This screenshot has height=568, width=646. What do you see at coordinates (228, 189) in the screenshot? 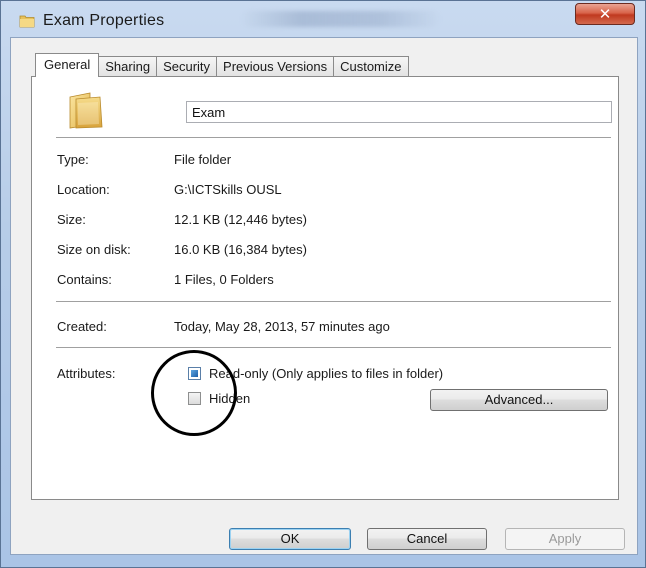
I see `location-value: G:\ICTSkills OUSL` at bounding box center [228, 189].